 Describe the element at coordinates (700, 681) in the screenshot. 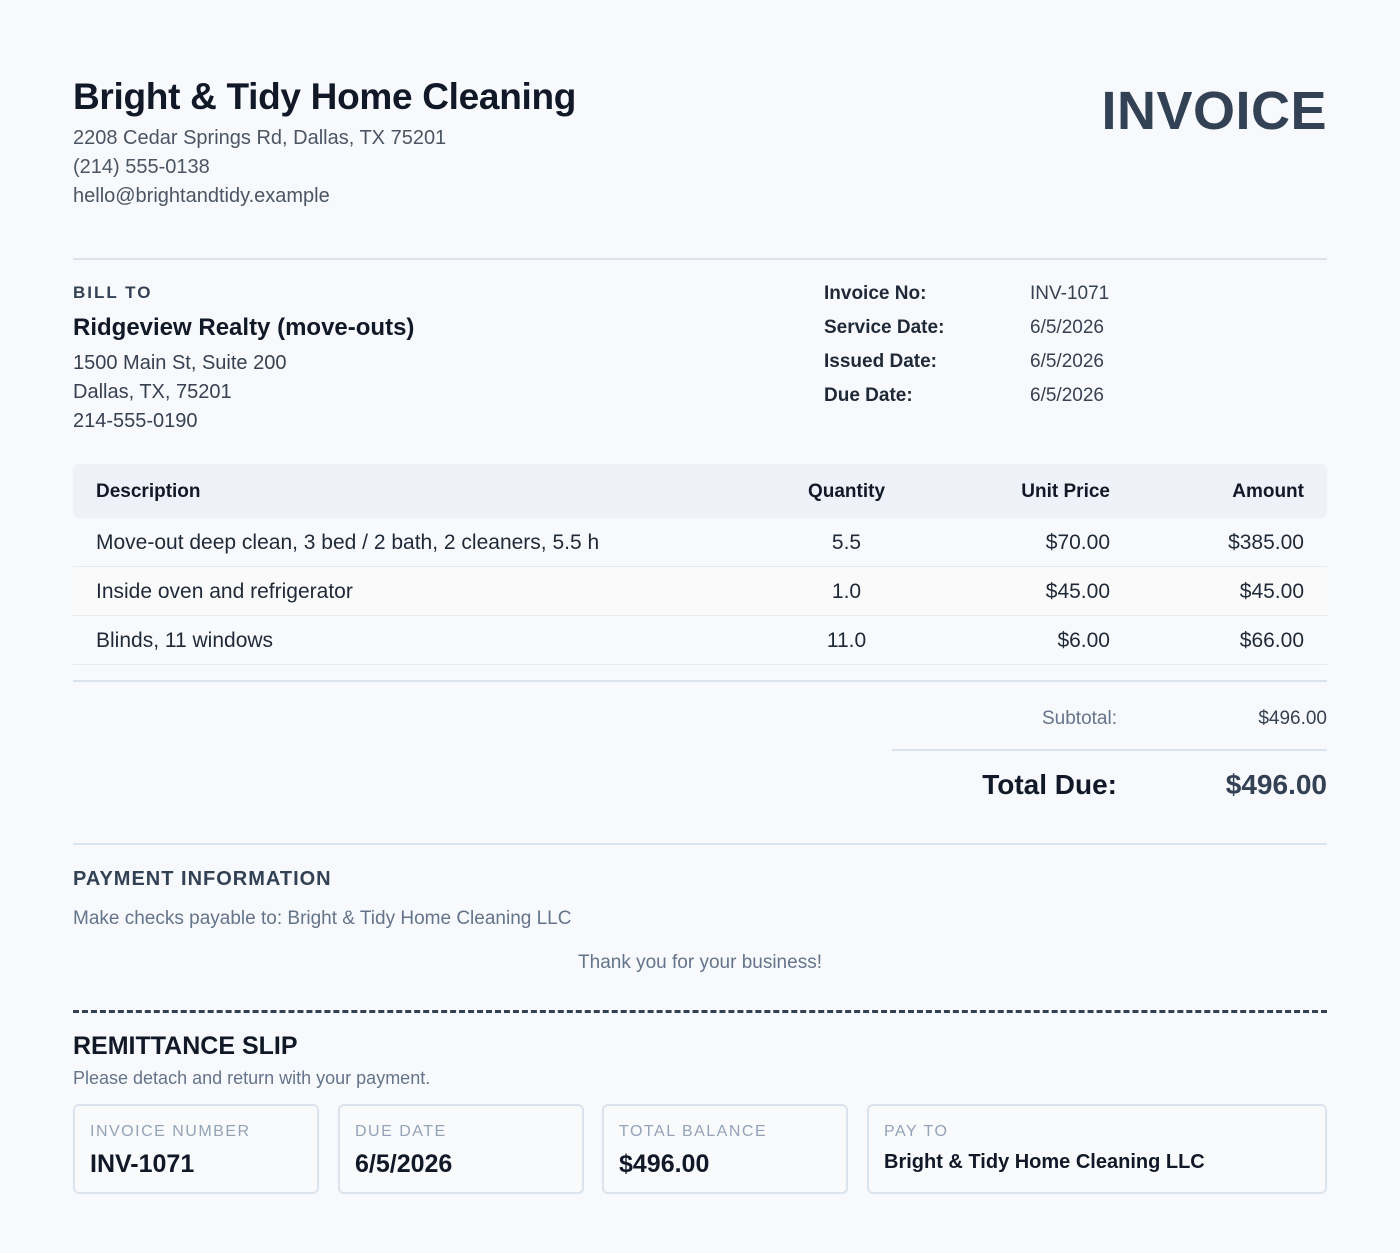

I see `table-divider` at that location.